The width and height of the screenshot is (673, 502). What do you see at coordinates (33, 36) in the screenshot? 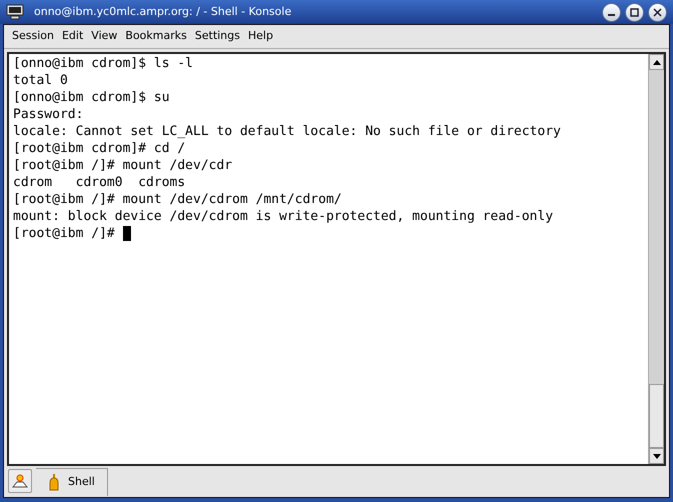
I see `menu-item: Session` at bounding box center [33, 36].